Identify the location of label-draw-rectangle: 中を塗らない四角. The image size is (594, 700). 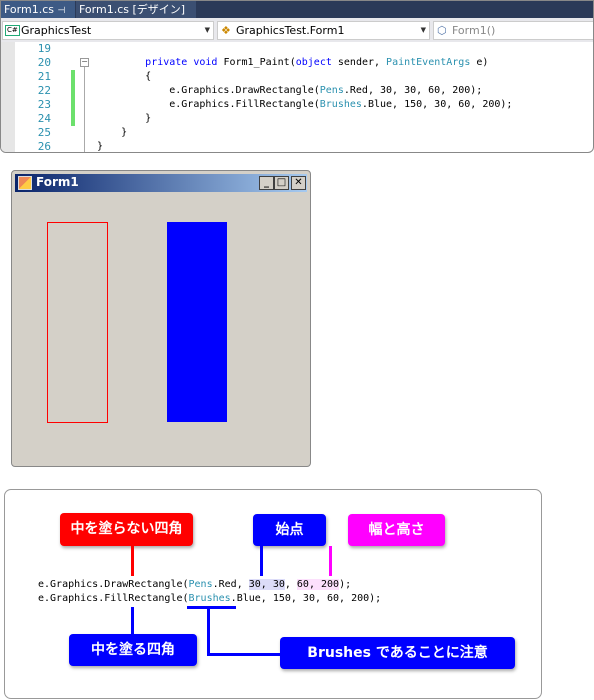
(126, 529).